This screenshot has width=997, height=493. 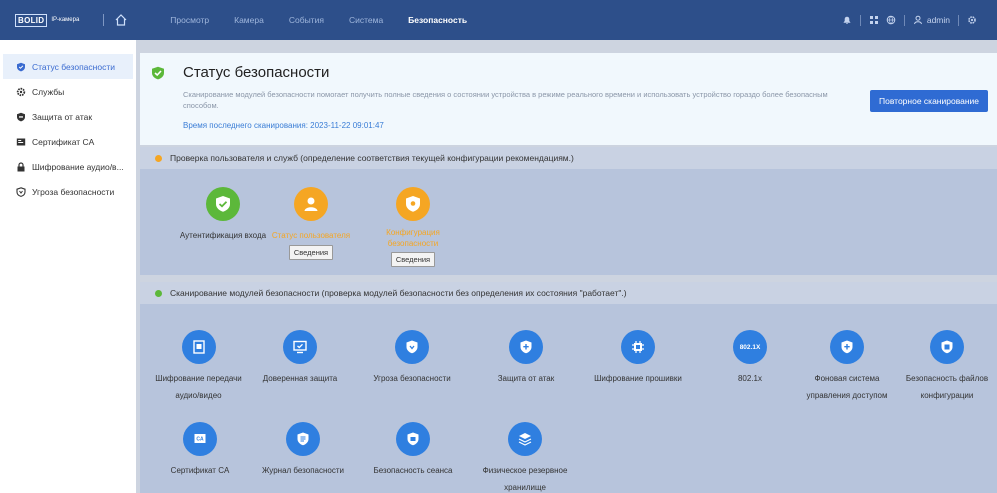 I want to click on module-item: Угроза безопасности, so click(x=412, y=358).